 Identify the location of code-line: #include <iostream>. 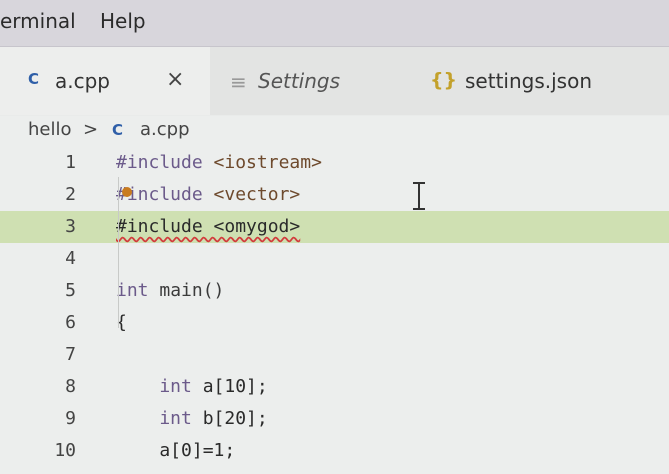
(219, 163).